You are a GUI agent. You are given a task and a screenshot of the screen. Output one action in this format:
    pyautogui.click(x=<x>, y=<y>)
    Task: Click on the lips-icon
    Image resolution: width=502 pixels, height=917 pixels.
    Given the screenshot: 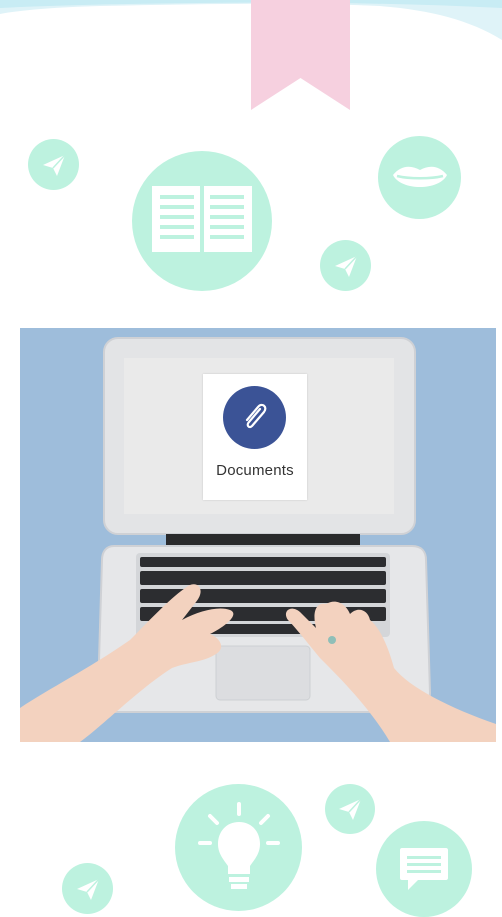 What is the action you would take?
    pyautogui.click(x=419, y=177)
    